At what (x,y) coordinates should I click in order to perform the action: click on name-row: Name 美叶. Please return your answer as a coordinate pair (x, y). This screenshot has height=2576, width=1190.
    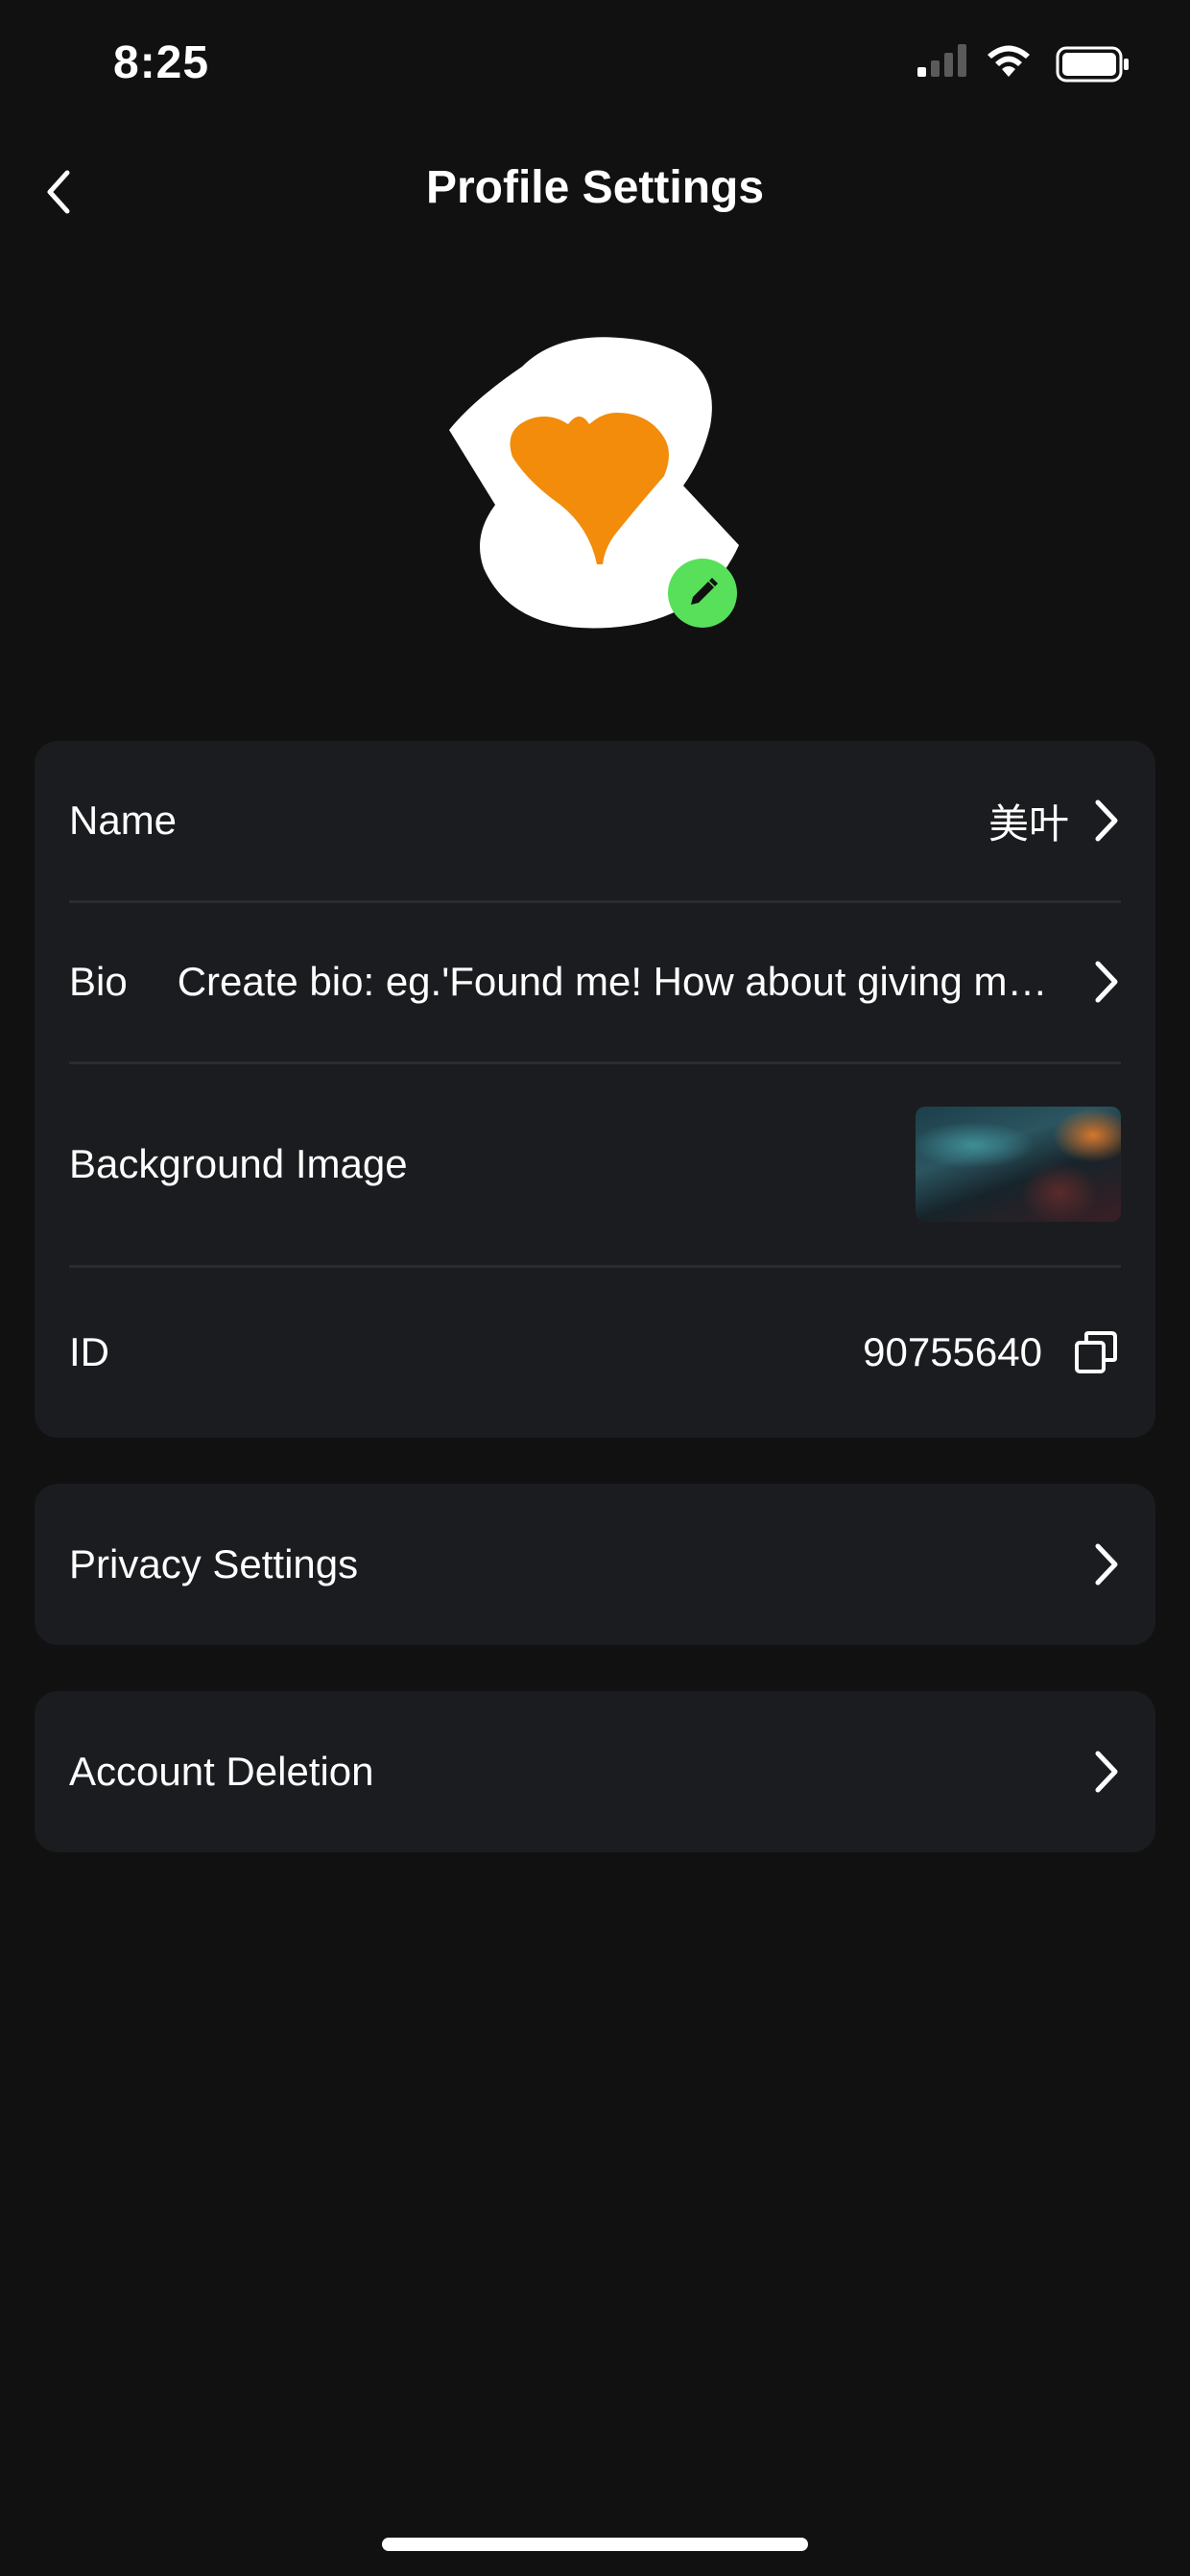
    Looking at the image, I should click on (595, 820).